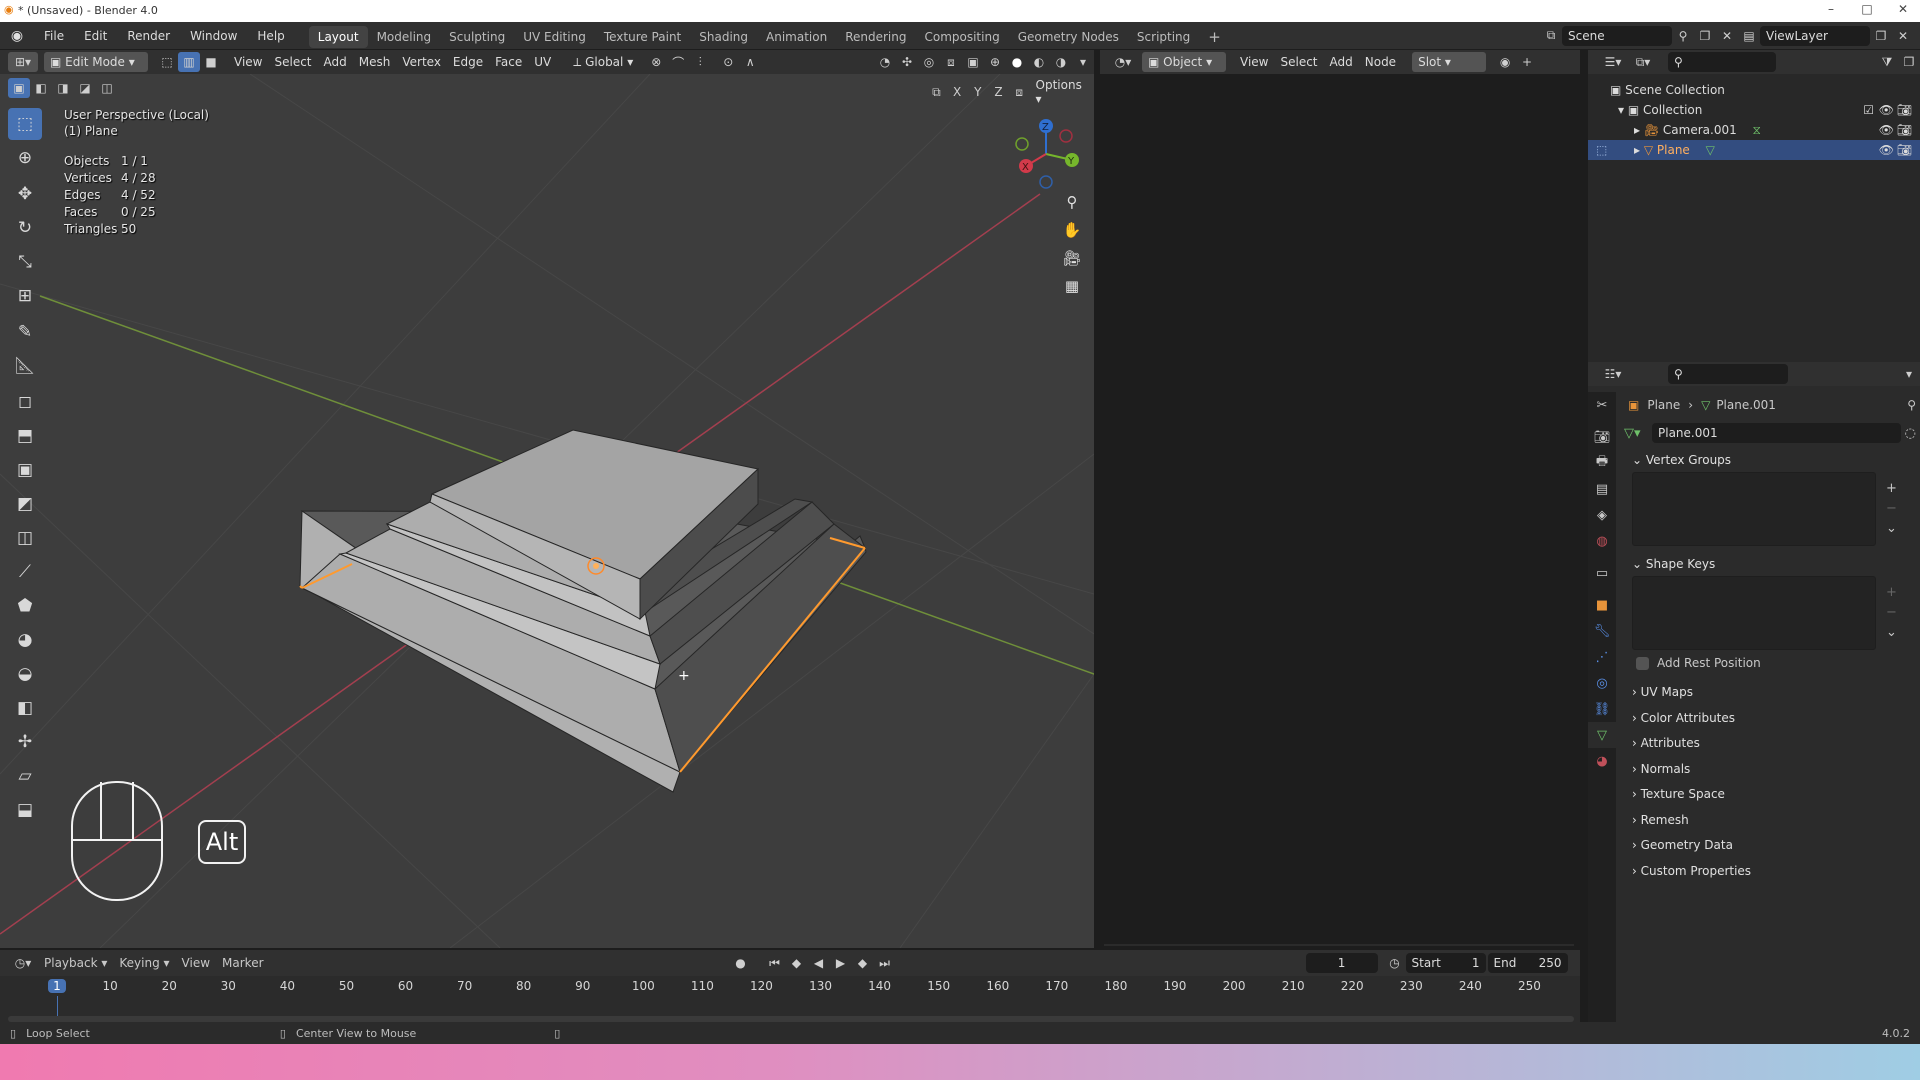 This screenshot has height=1080, width=1920. Describe the element at coordinates (1770, 744) in the screenshot. I see `panel-attributes: › Attributes` at that location.